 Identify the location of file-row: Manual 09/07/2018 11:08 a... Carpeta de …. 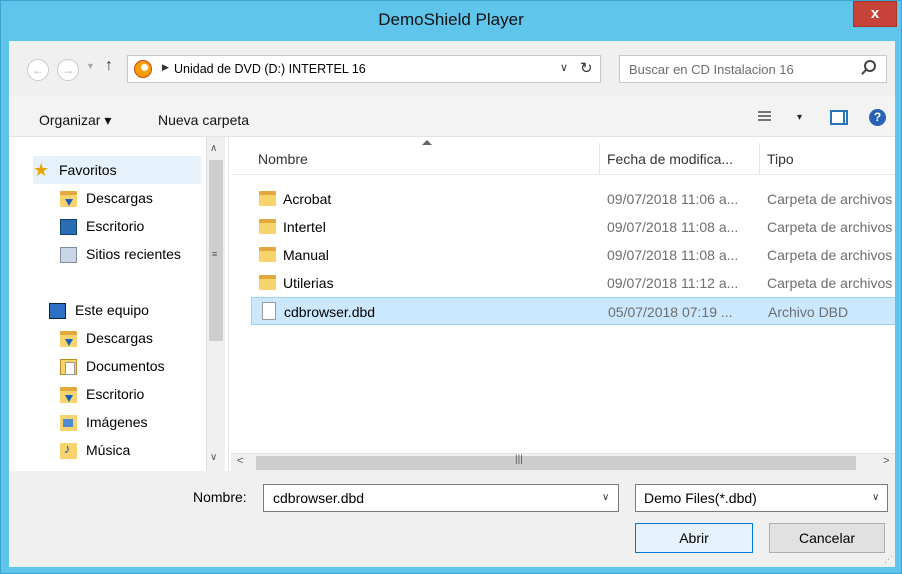
(573, 255).